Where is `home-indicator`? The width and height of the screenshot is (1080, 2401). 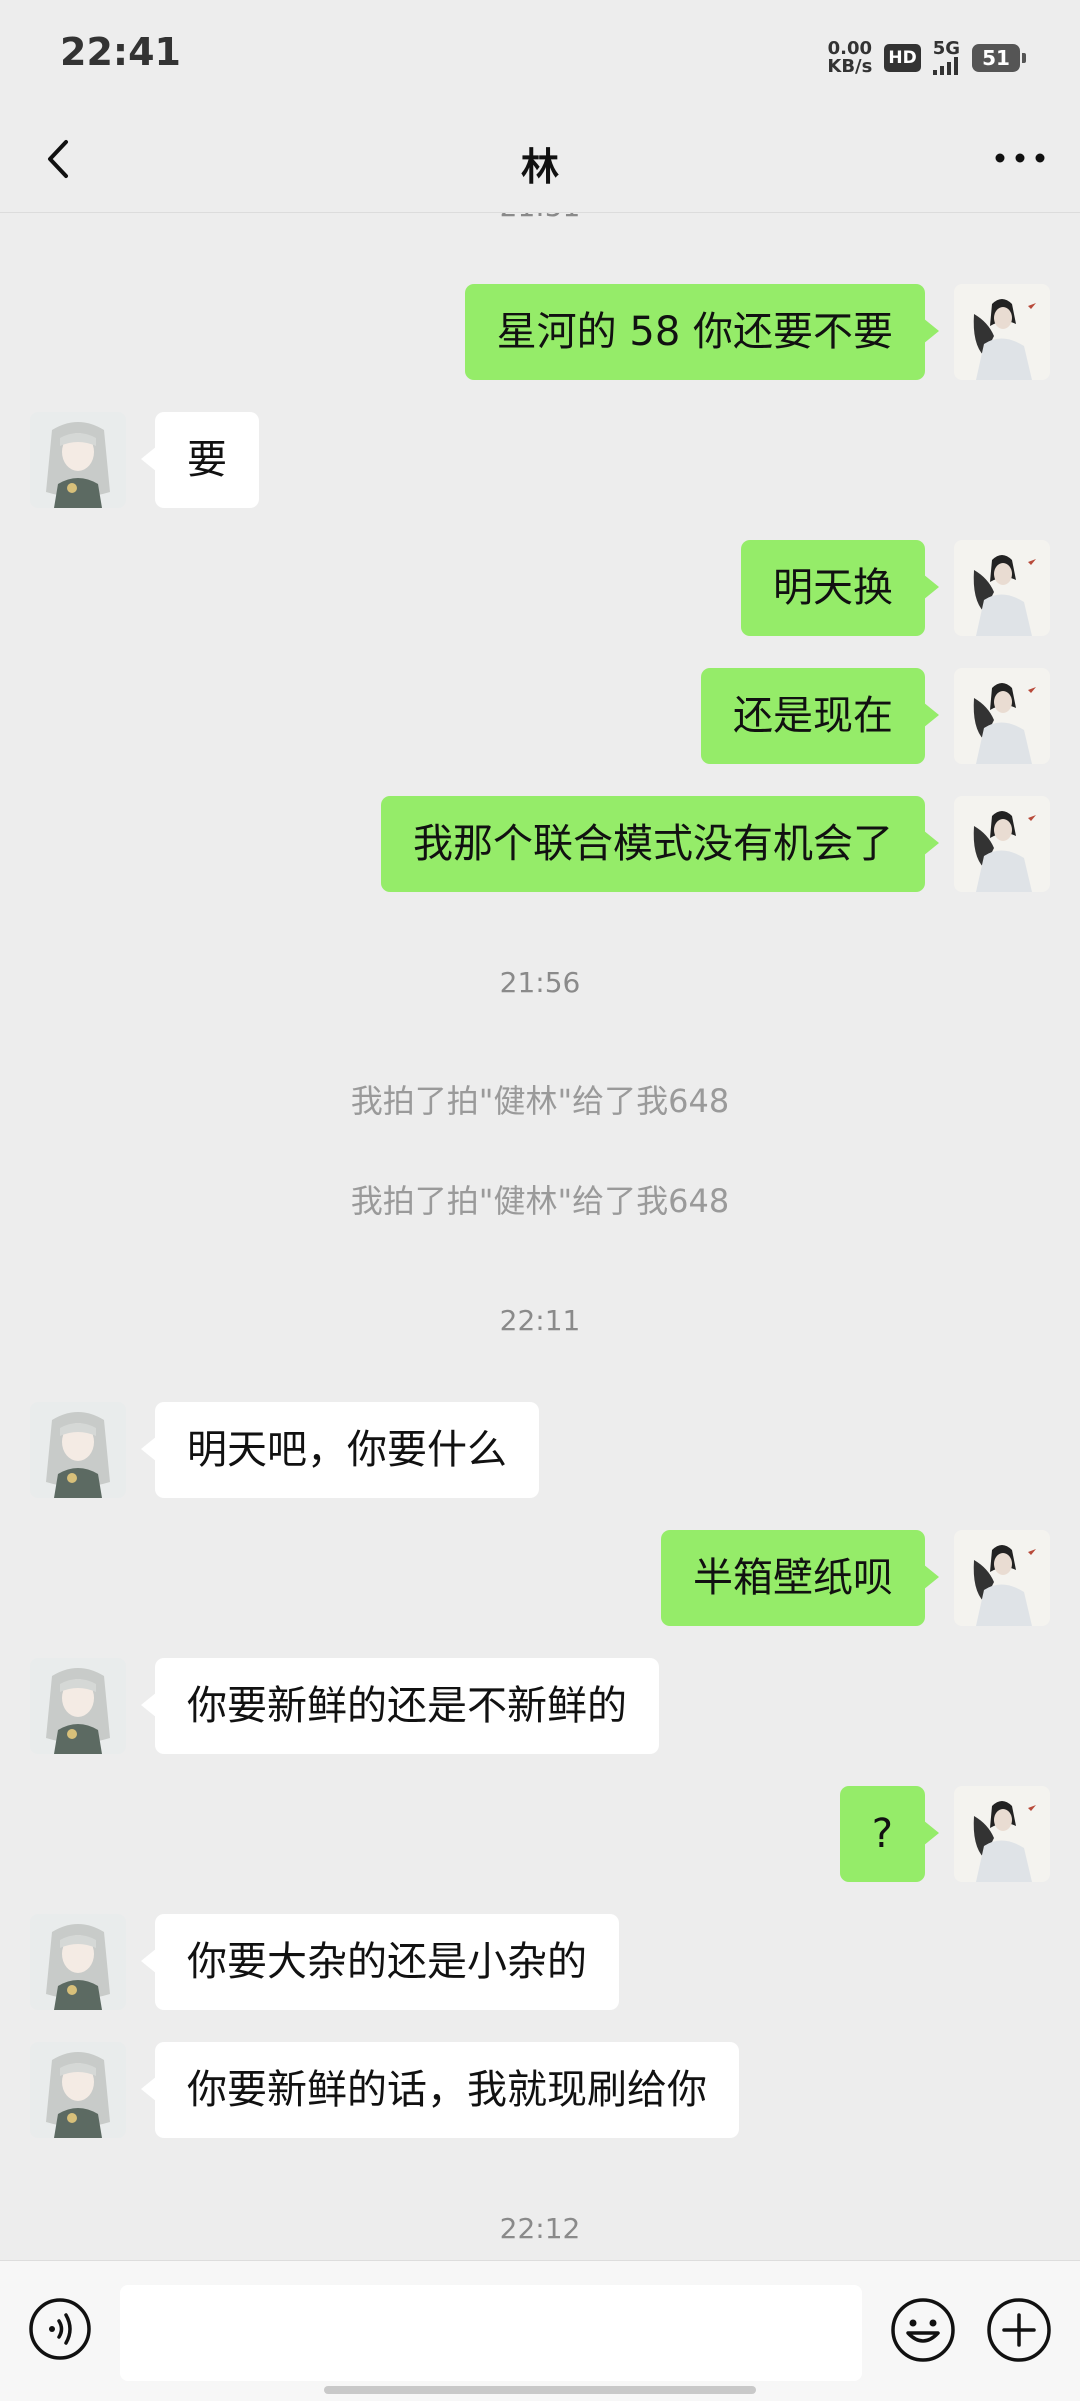
home-indicator is located at coordinates (540, 2390).